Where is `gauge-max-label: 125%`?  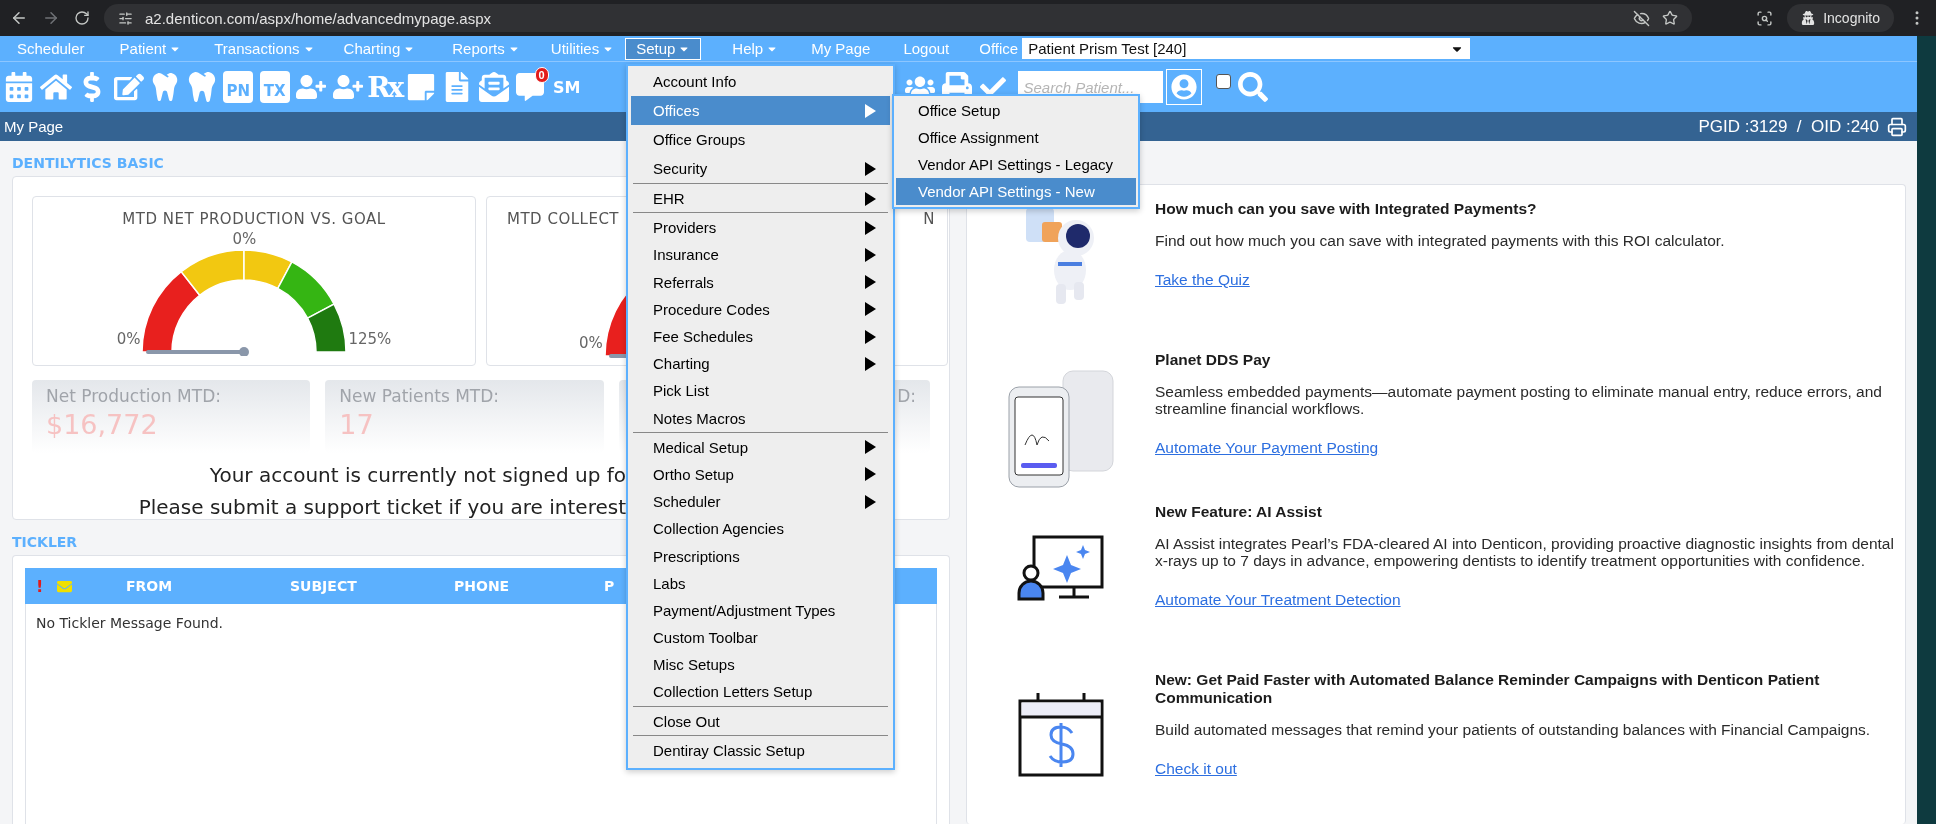 gauge-max-label: 125% is located at coordinates (370, 339).